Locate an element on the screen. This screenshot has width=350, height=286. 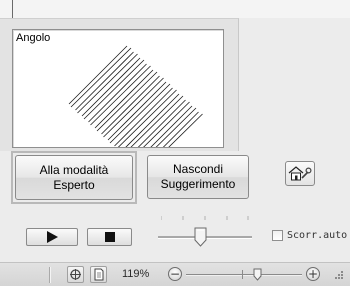
zoom-slider-thumb is located at coordinates (257, 274).